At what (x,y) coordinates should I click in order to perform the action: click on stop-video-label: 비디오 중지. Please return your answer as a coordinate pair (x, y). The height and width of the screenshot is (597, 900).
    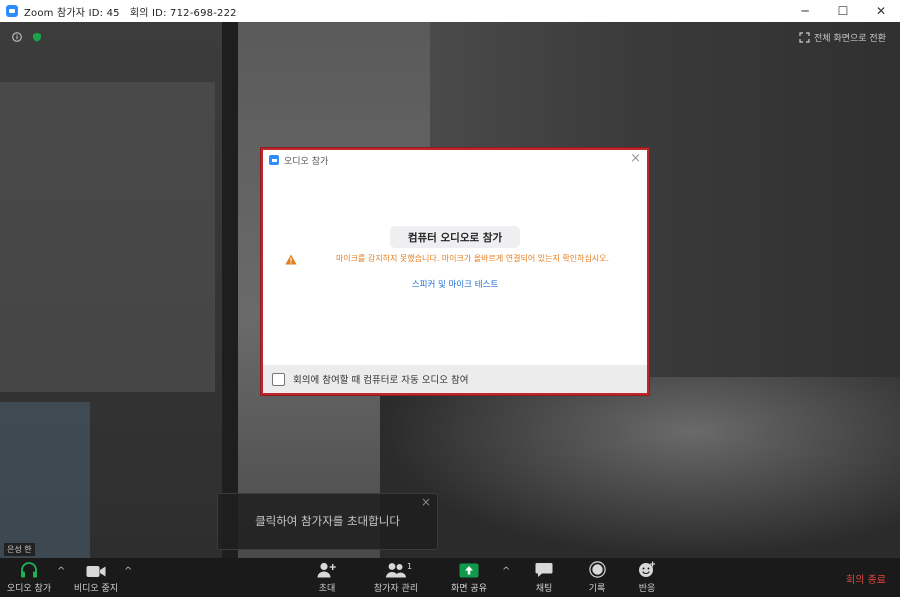
    Looking at the image, I should click on (96, 589).